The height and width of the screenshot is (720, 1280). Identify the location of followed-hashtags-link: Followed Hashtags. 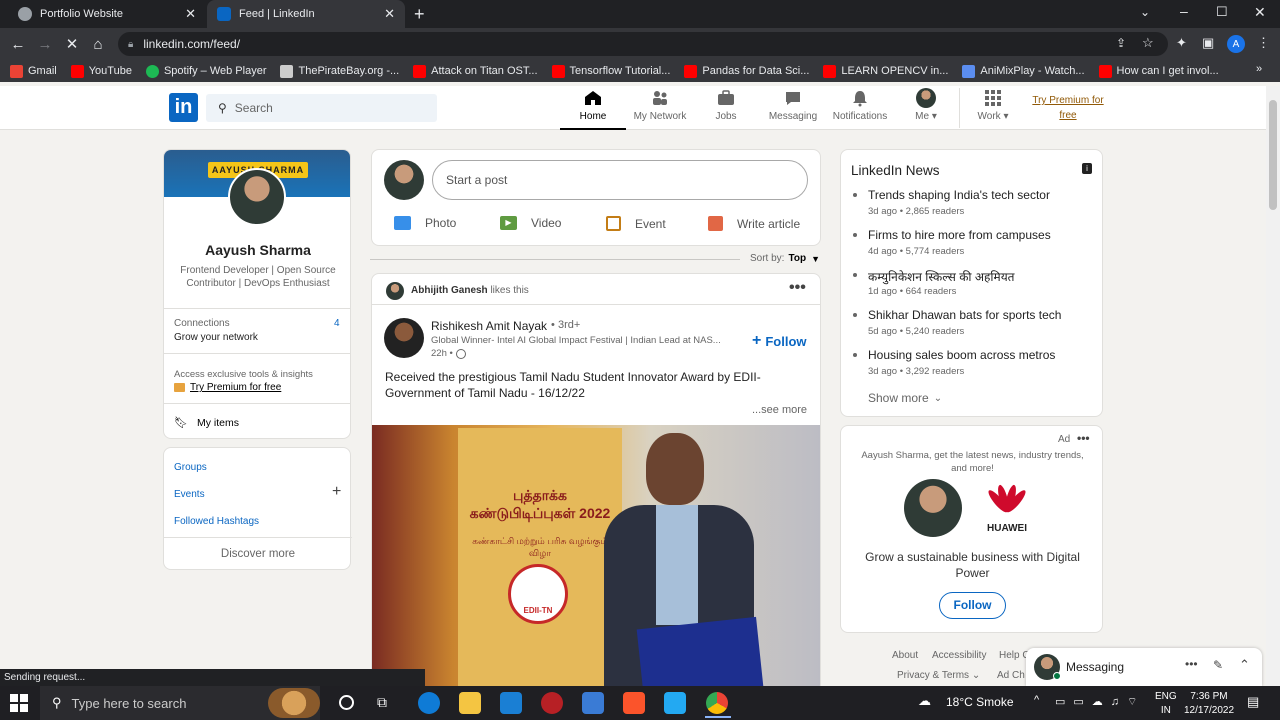
(216, 521).